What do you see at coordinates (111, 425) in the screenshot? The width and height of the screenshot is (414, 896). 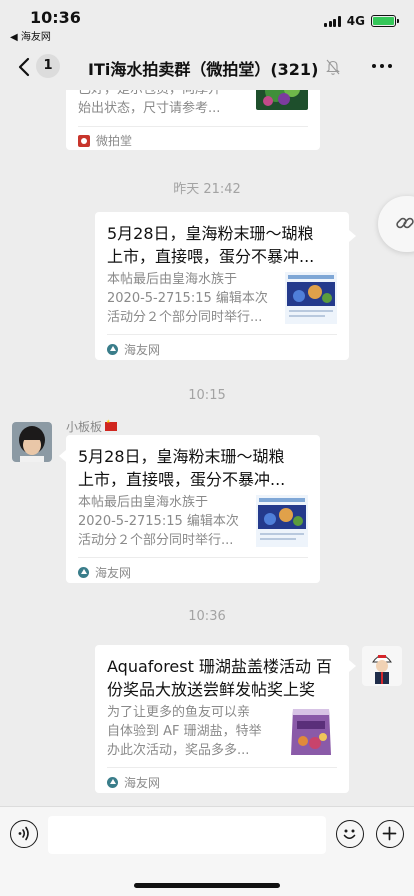 I see `china-flag-icon` at bounding box center [111, 425].